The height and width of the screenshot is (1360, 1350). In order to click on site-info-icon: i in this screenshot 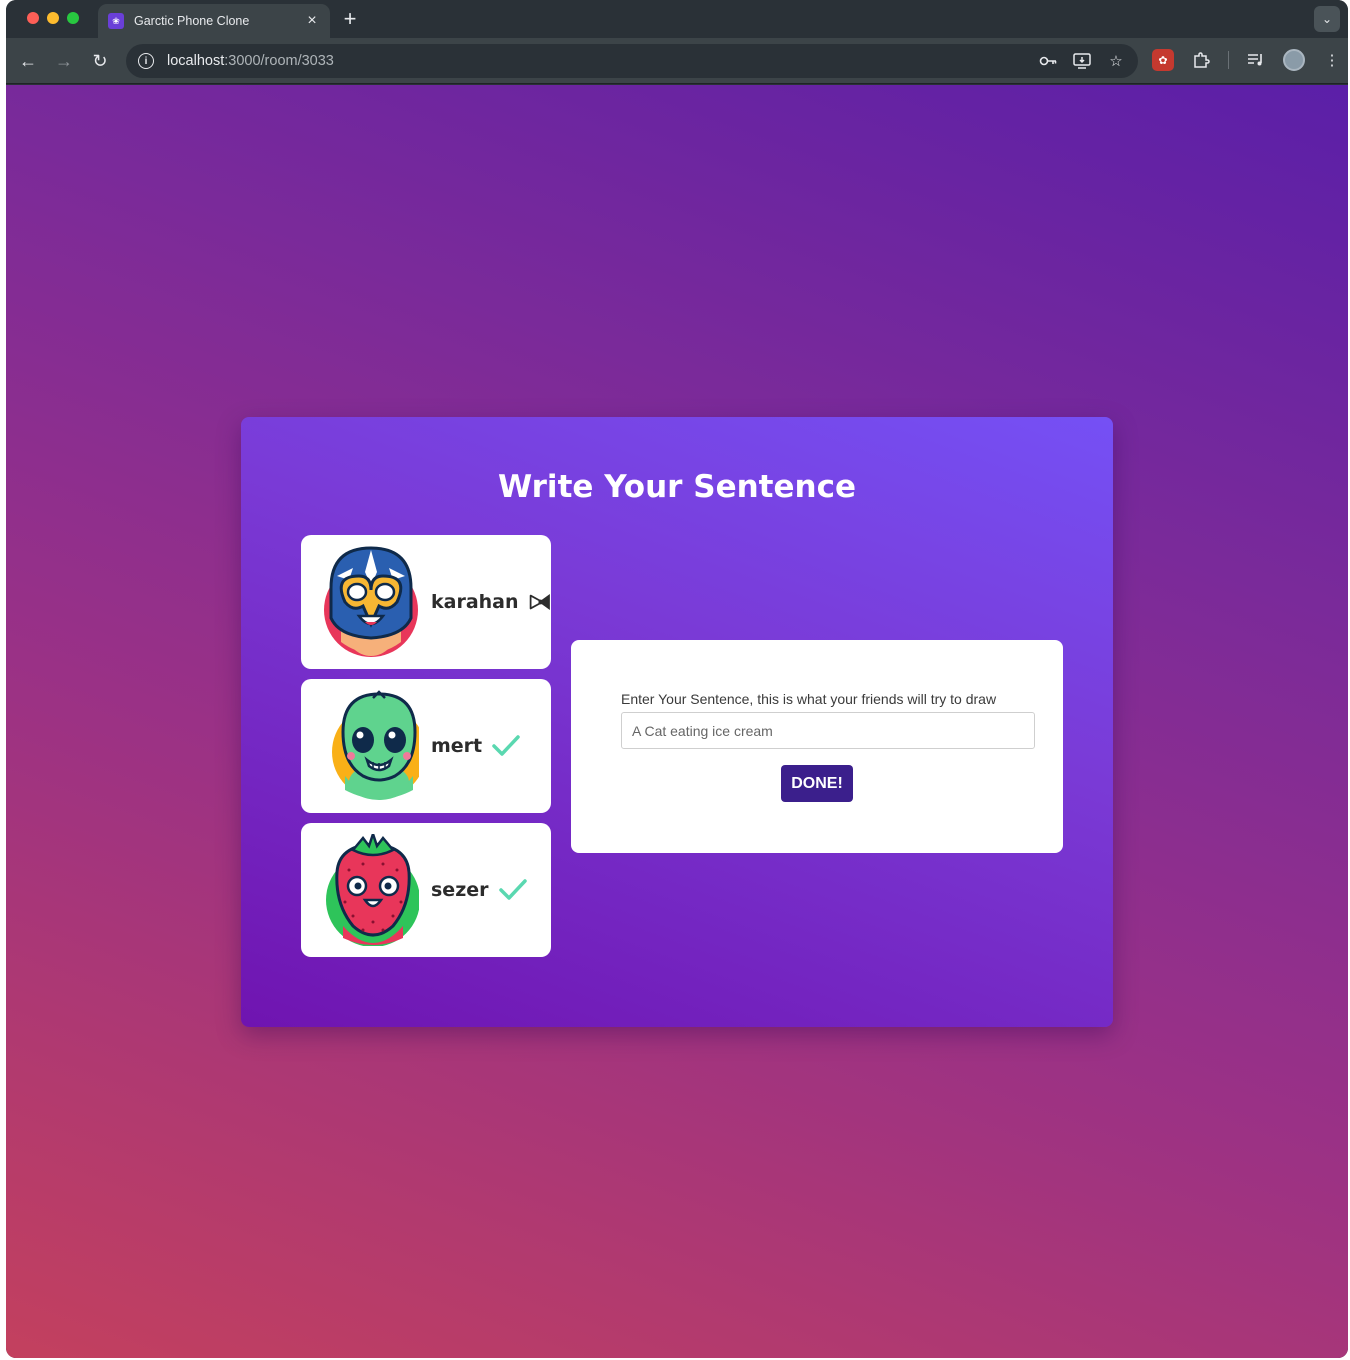, I will do `click(146, 61)`.